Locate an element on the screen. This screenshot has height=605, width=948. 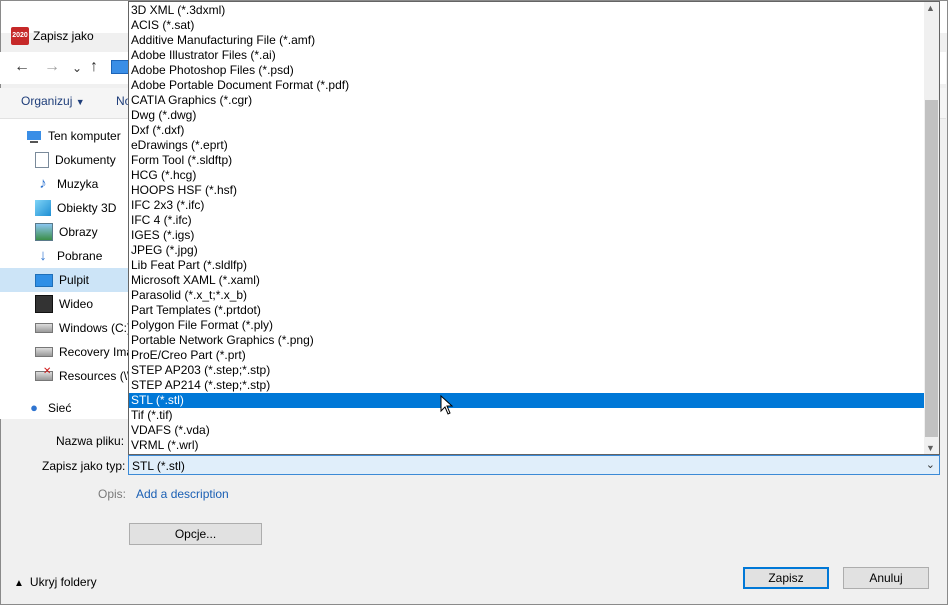
file-type-option: ACIS (*.sat) is located at coordinates (527, 25).